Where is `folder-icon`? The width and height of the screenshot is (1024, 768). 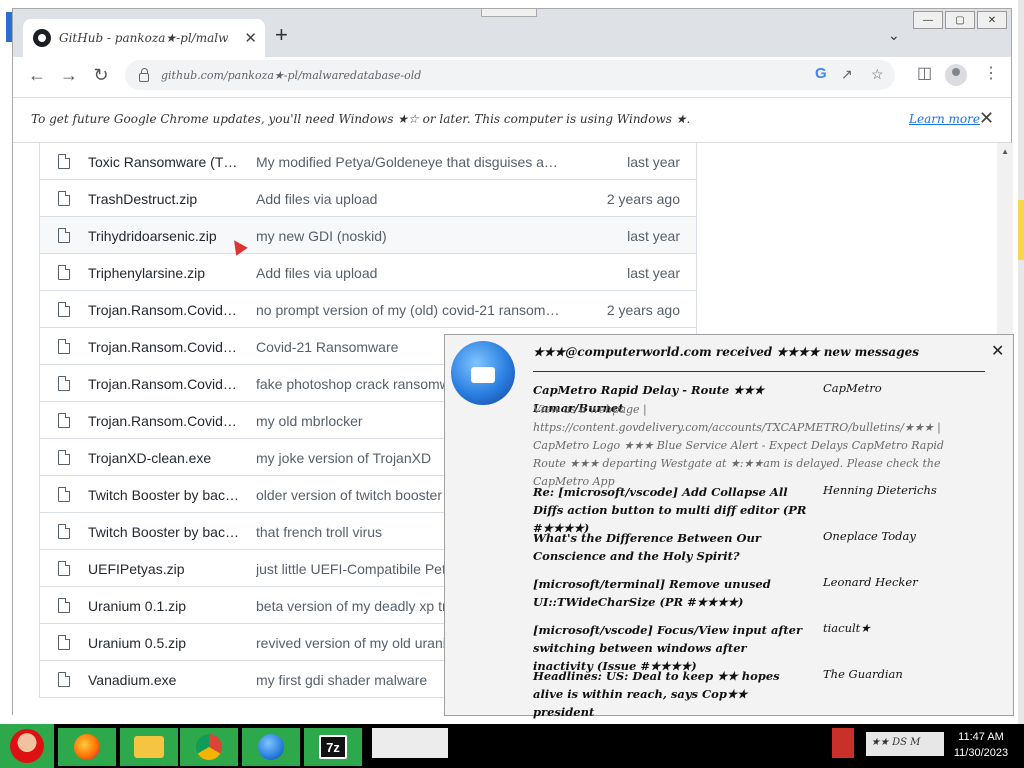
folder-icon is located at coordinates (149, 747).